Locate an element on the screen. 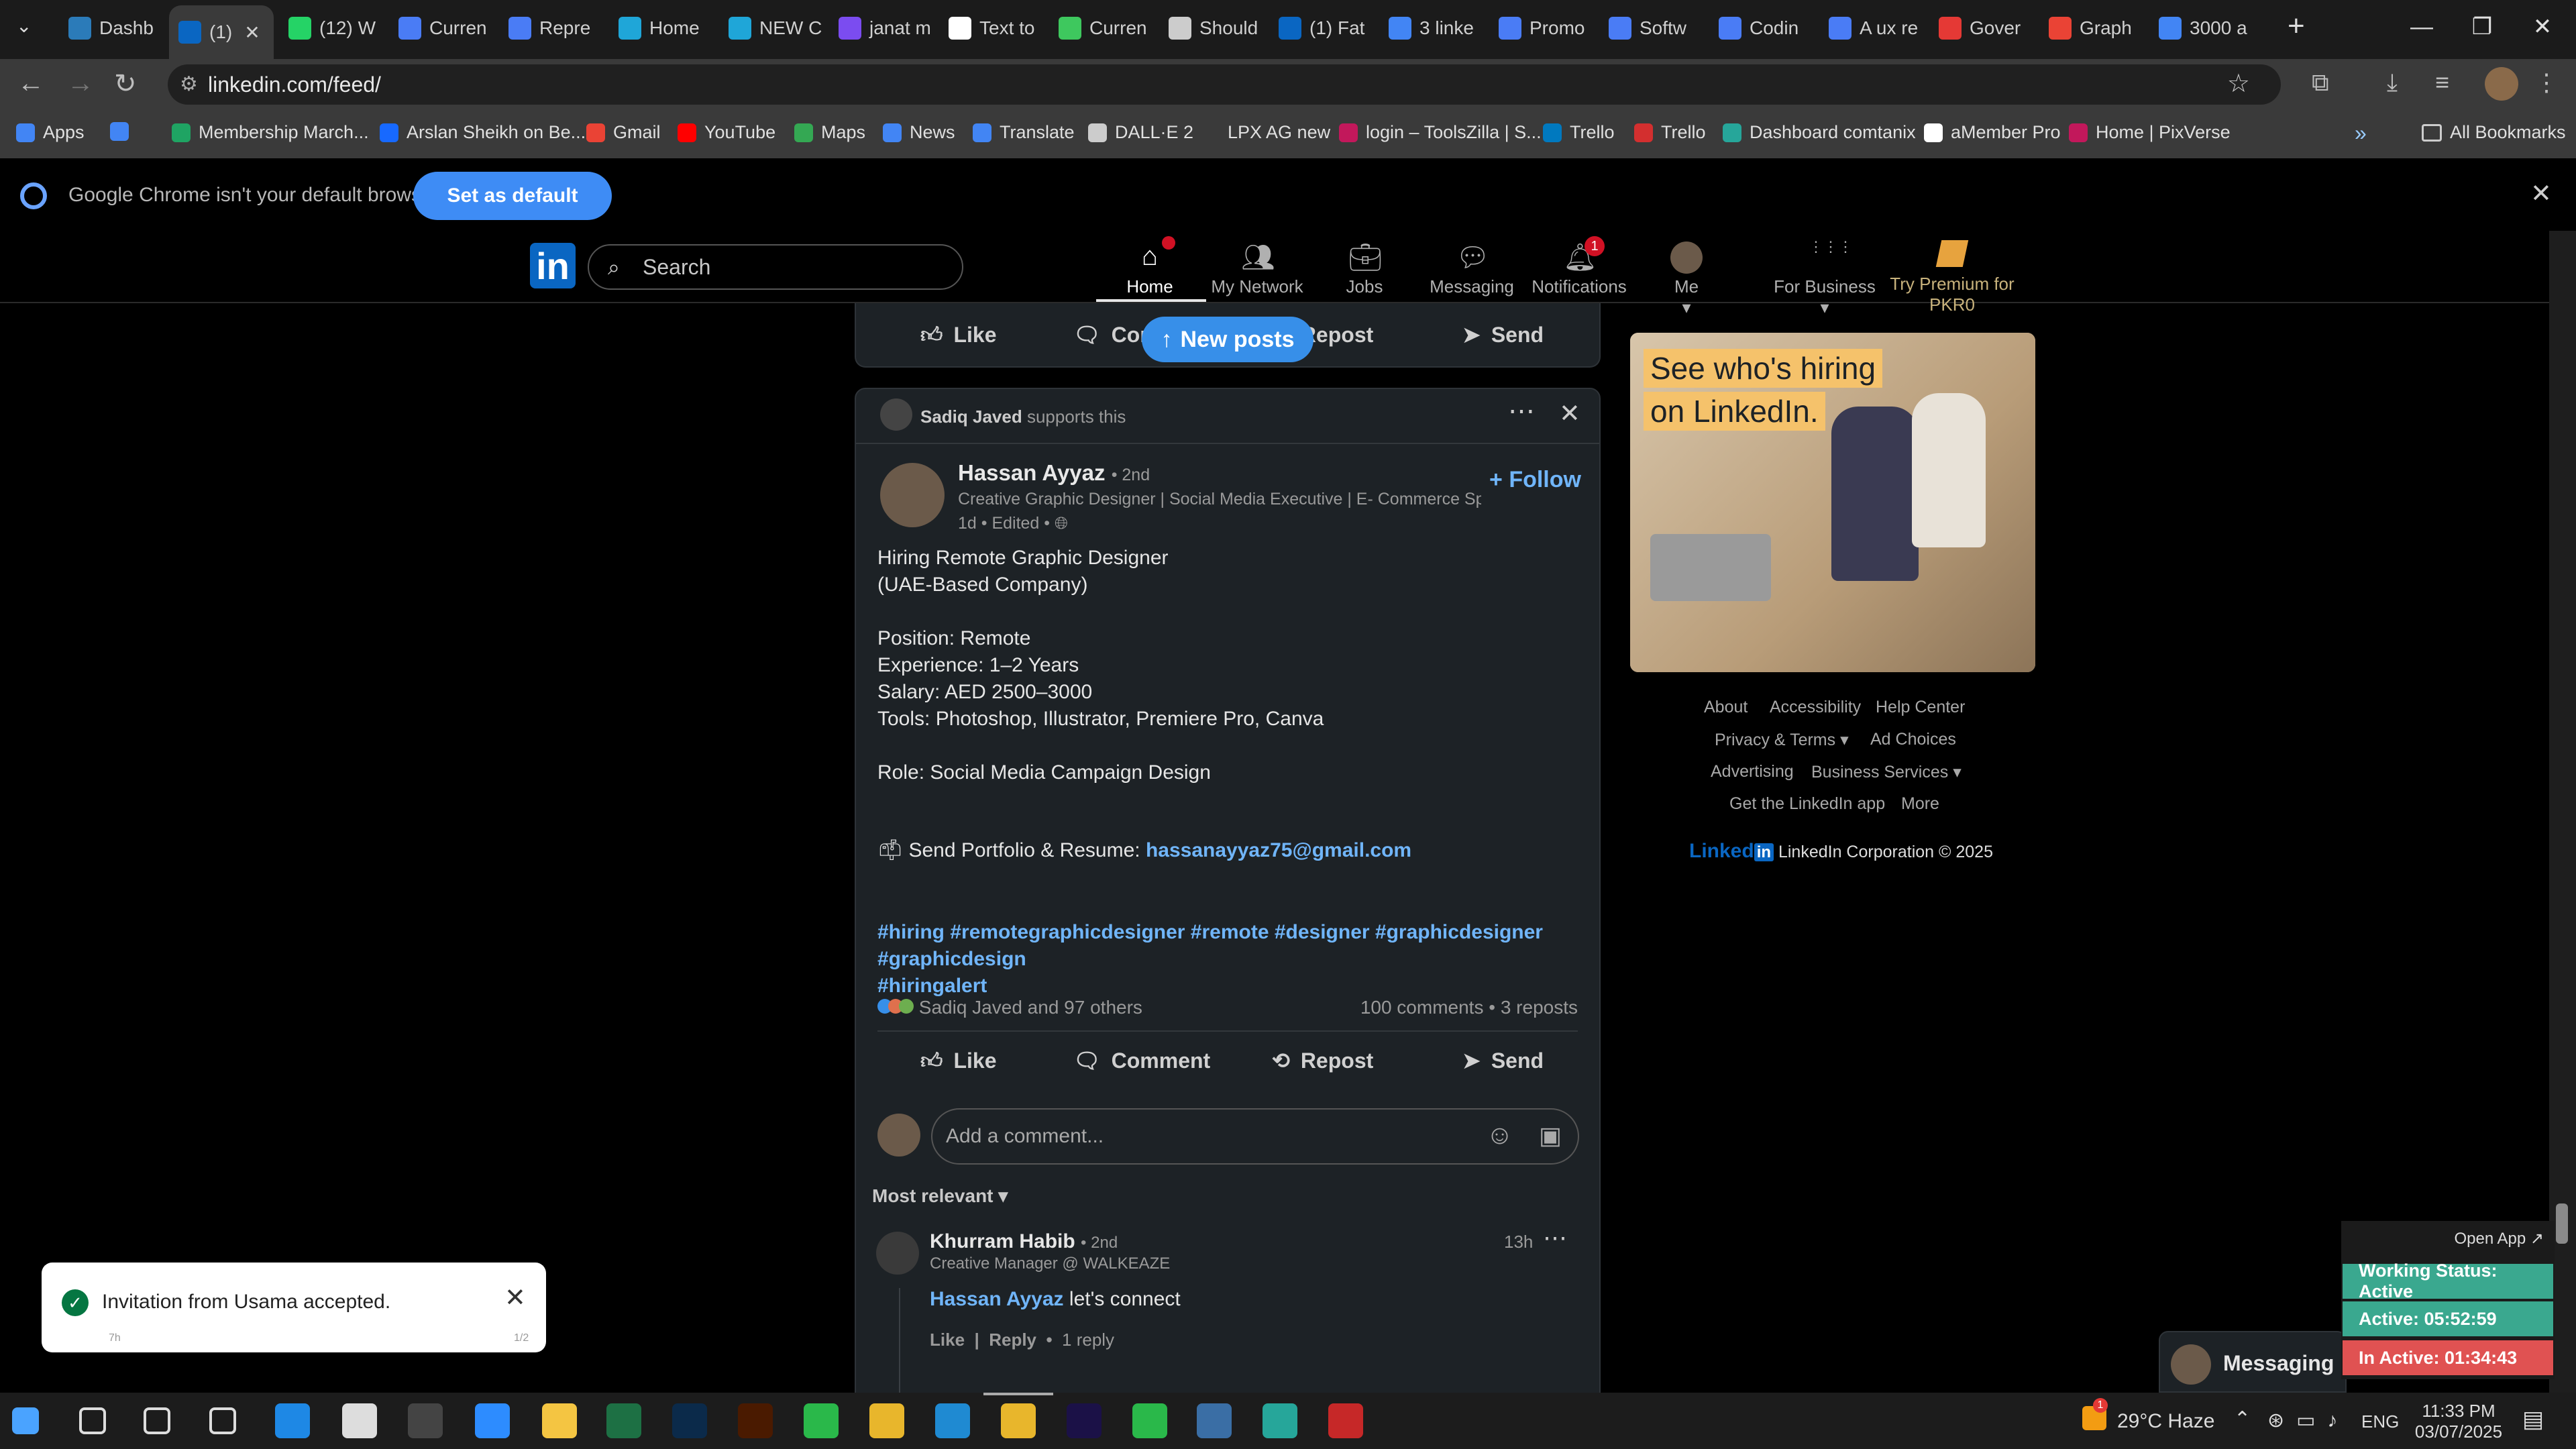  supporter-avatar is located at coordinates (896, 414).